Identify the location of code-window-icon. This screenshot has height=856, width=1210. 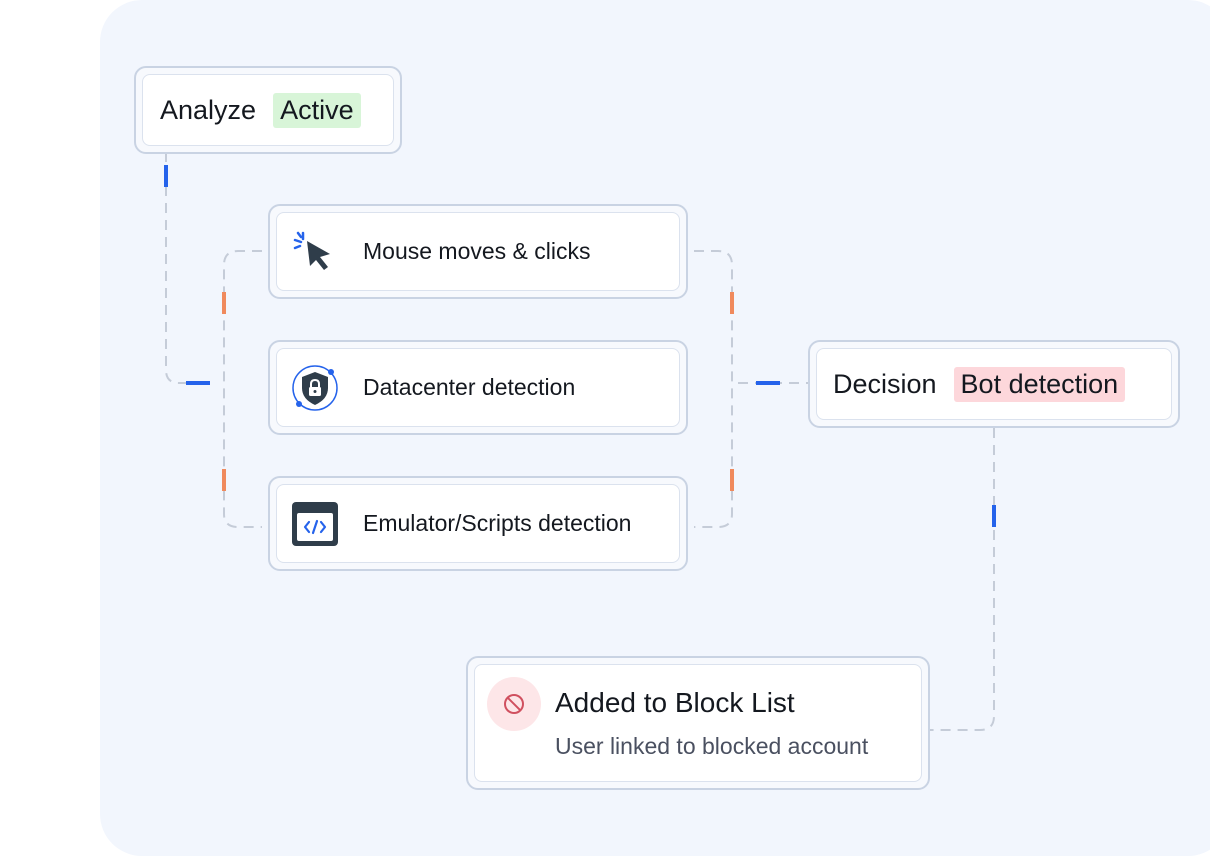
(315, 524).